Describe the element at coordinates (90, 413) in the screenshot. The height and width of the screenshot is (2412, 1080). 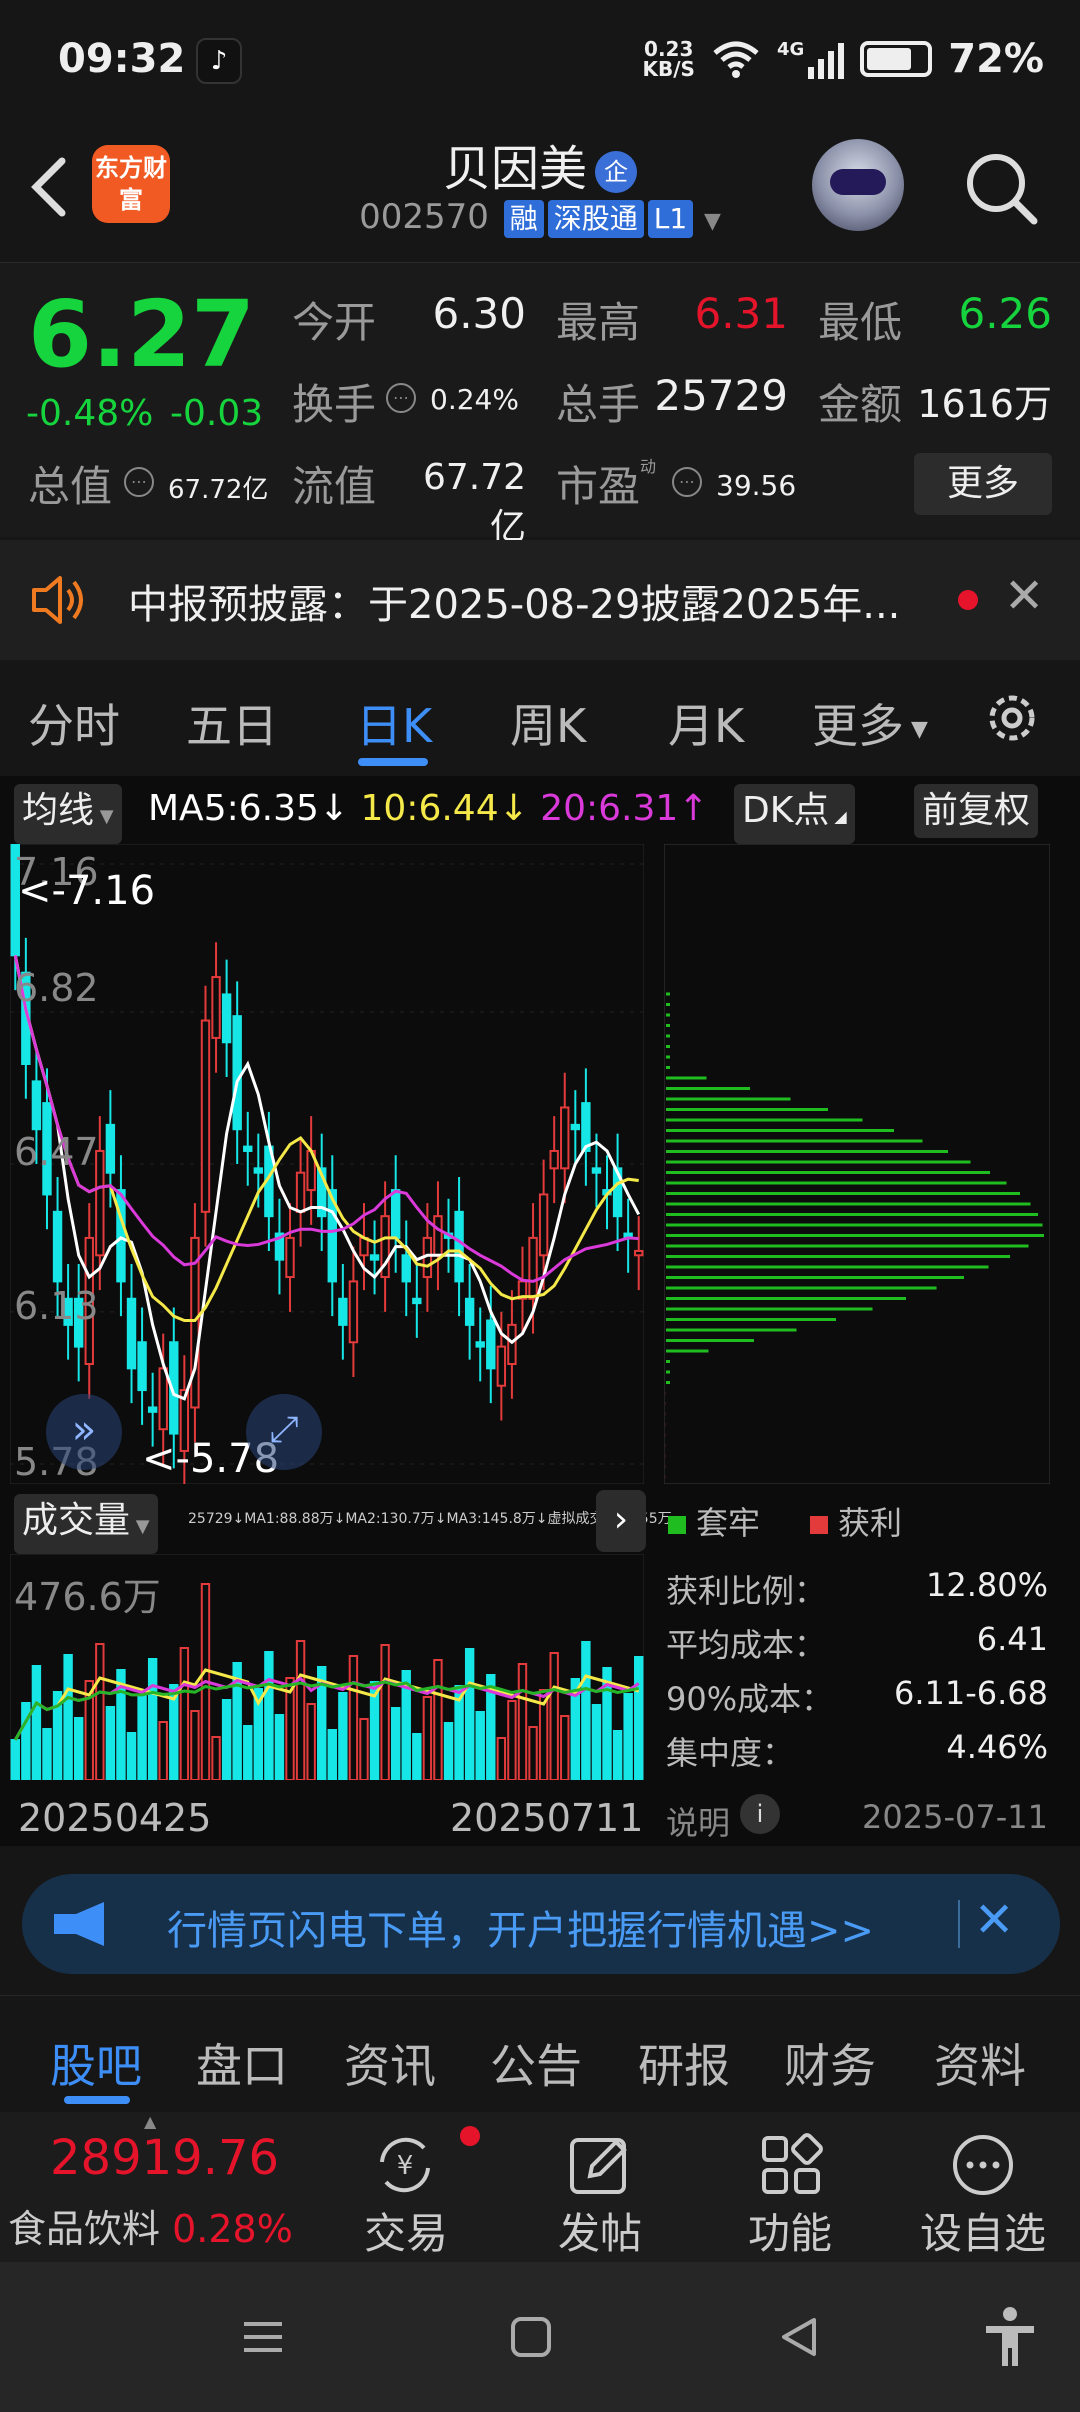
I see `change-percent: -0.48%` at that location.